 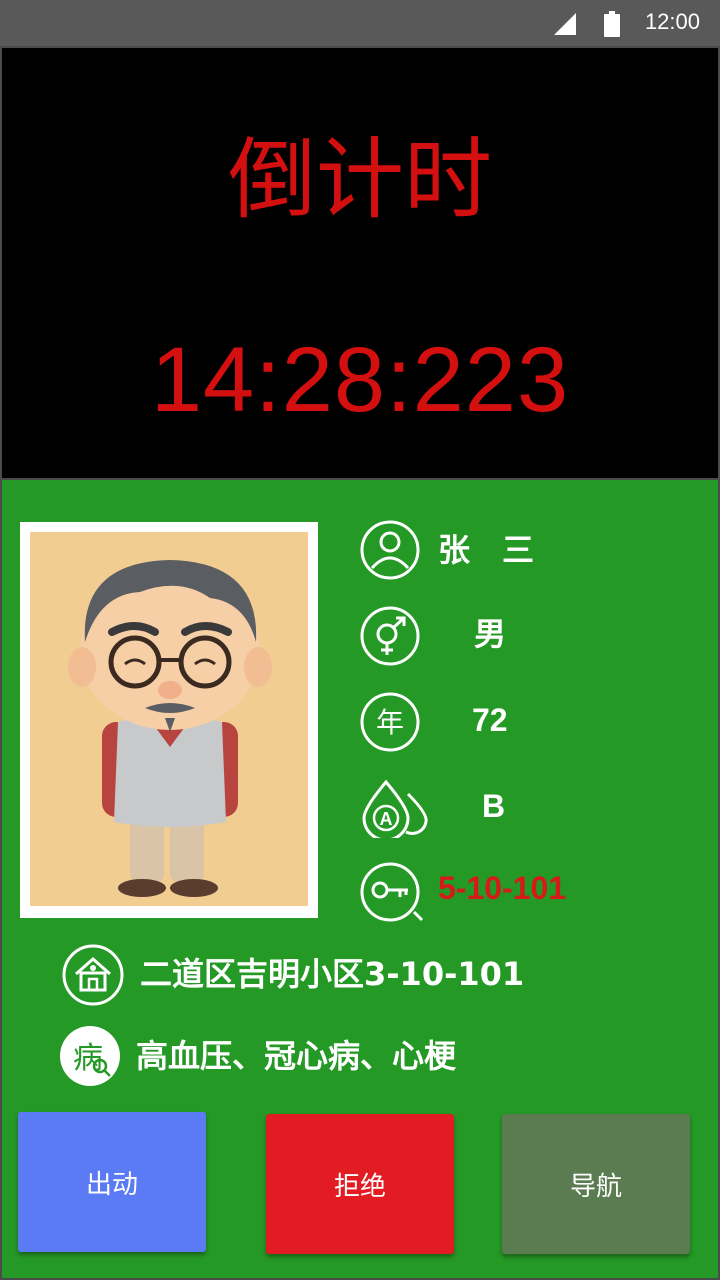 What do you see at coordinates (390, 636) in the screenshot?
I see `gender-icon` at bounding box center [390, 636].